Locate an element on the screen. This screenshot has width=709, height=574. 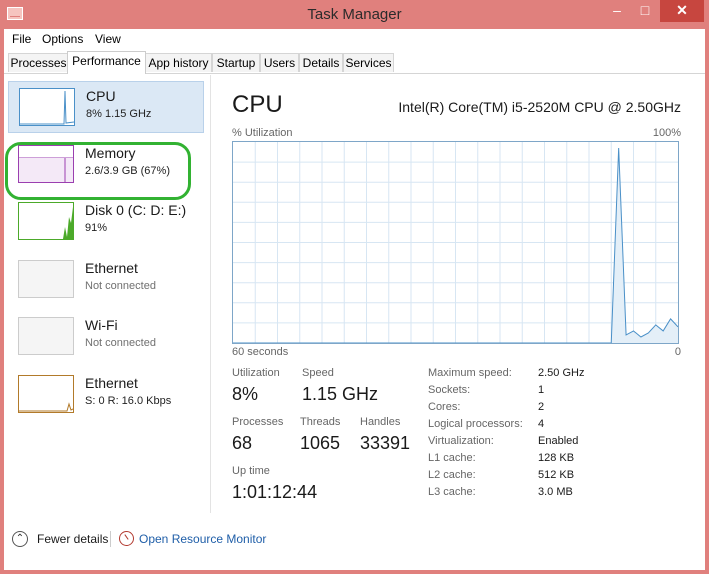
spec-value-cores: 2 is located at coordinates (541, 407).